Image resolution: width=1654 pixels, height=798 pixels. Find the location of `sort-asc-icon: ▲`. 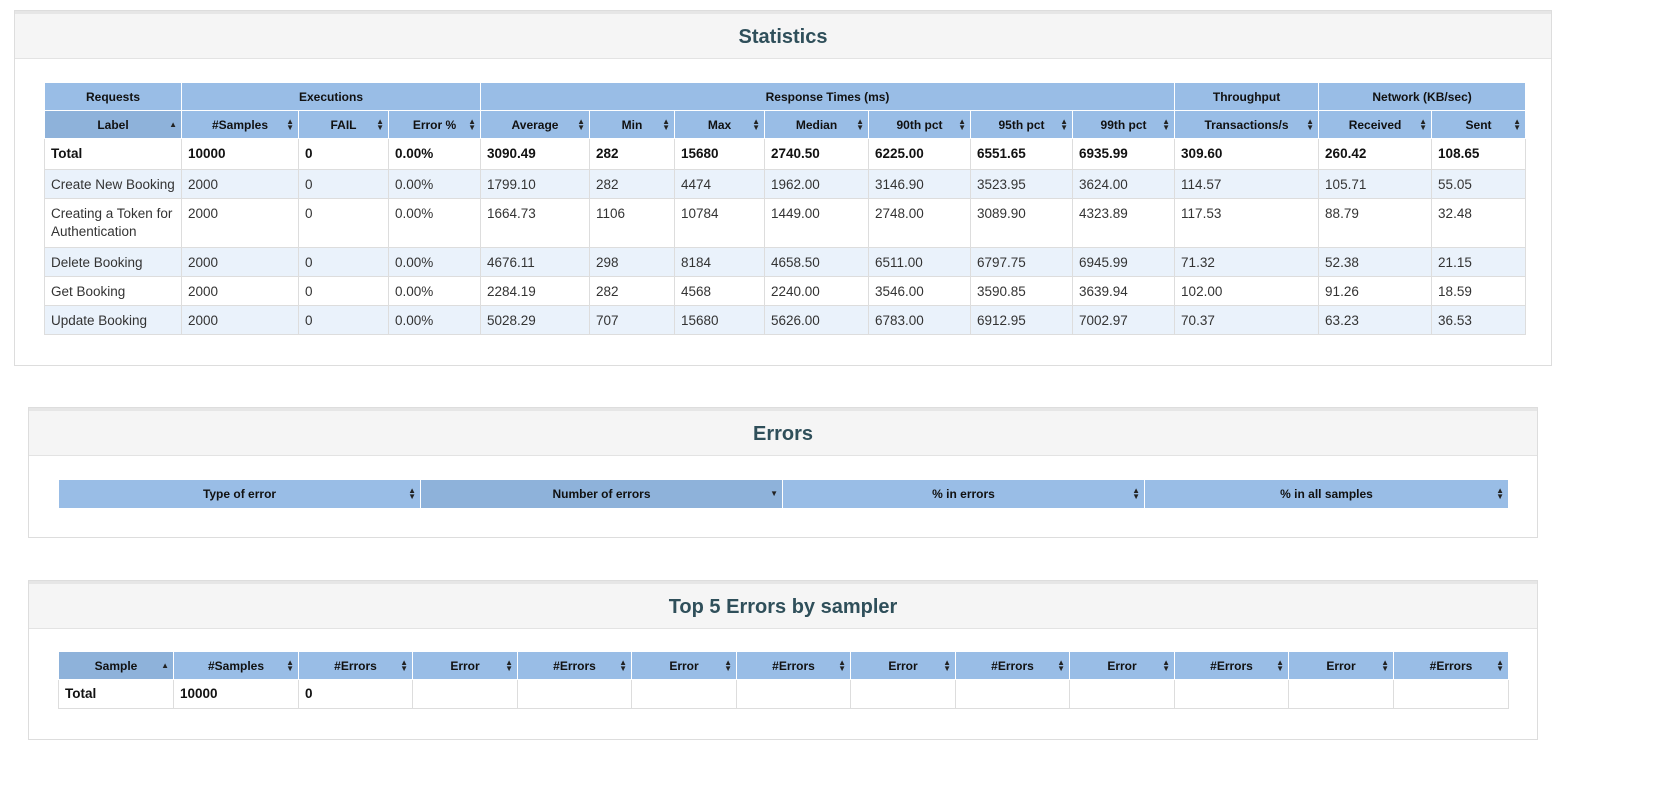

sort-asc-icon: ▲ is located at coordinates (173, 124).